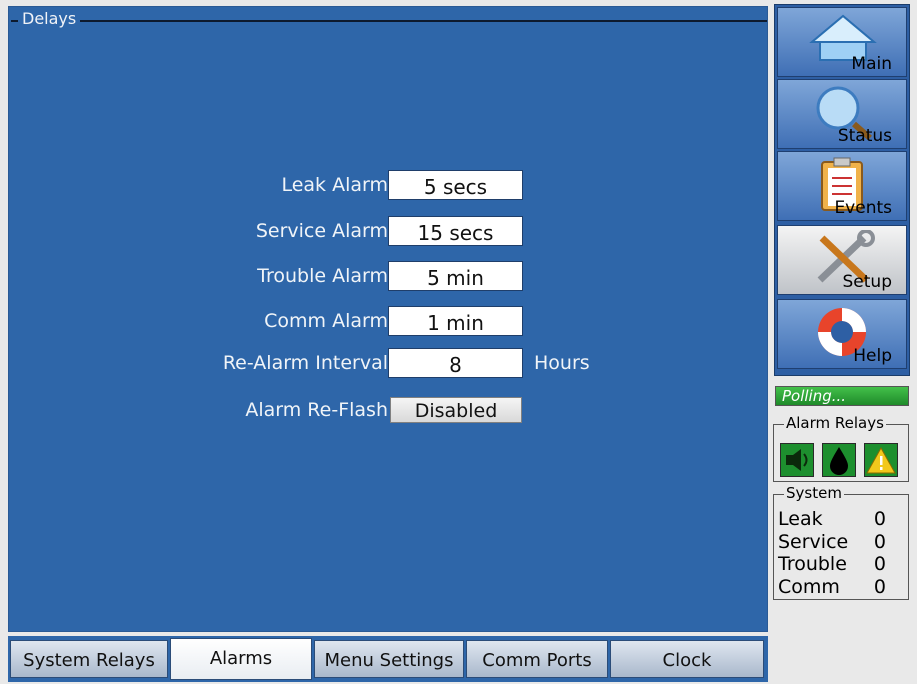 The height and width of the screenshot is (684, 917). I want to click on re-alarm-interval-unit: Hours, so click(562, 363).